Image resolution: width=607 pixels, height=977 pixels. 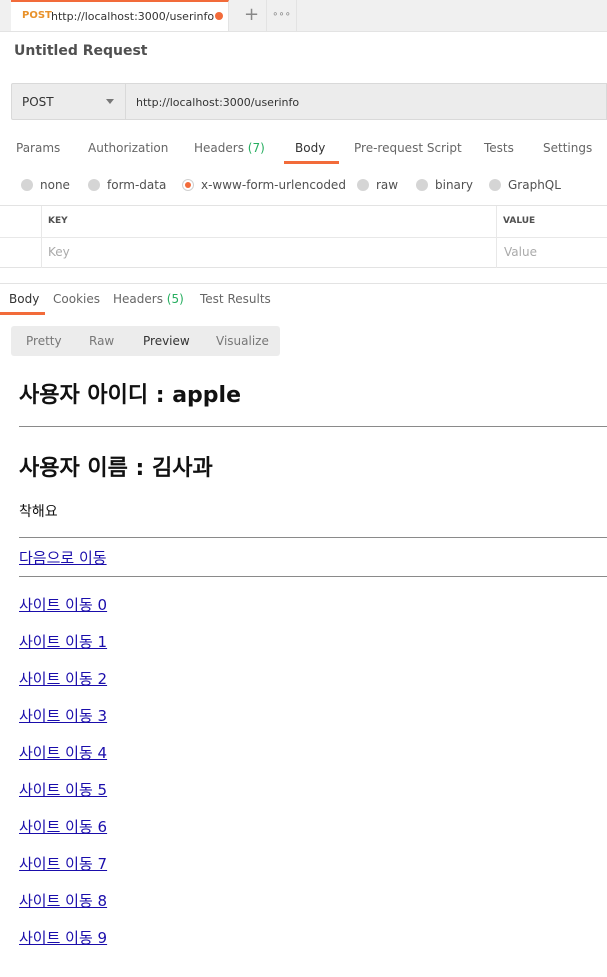 What do you see at coordinates (63, 826) in the screenshot?
I see `site-link: 사이트 이동 6` at bounding box center [63, 826].